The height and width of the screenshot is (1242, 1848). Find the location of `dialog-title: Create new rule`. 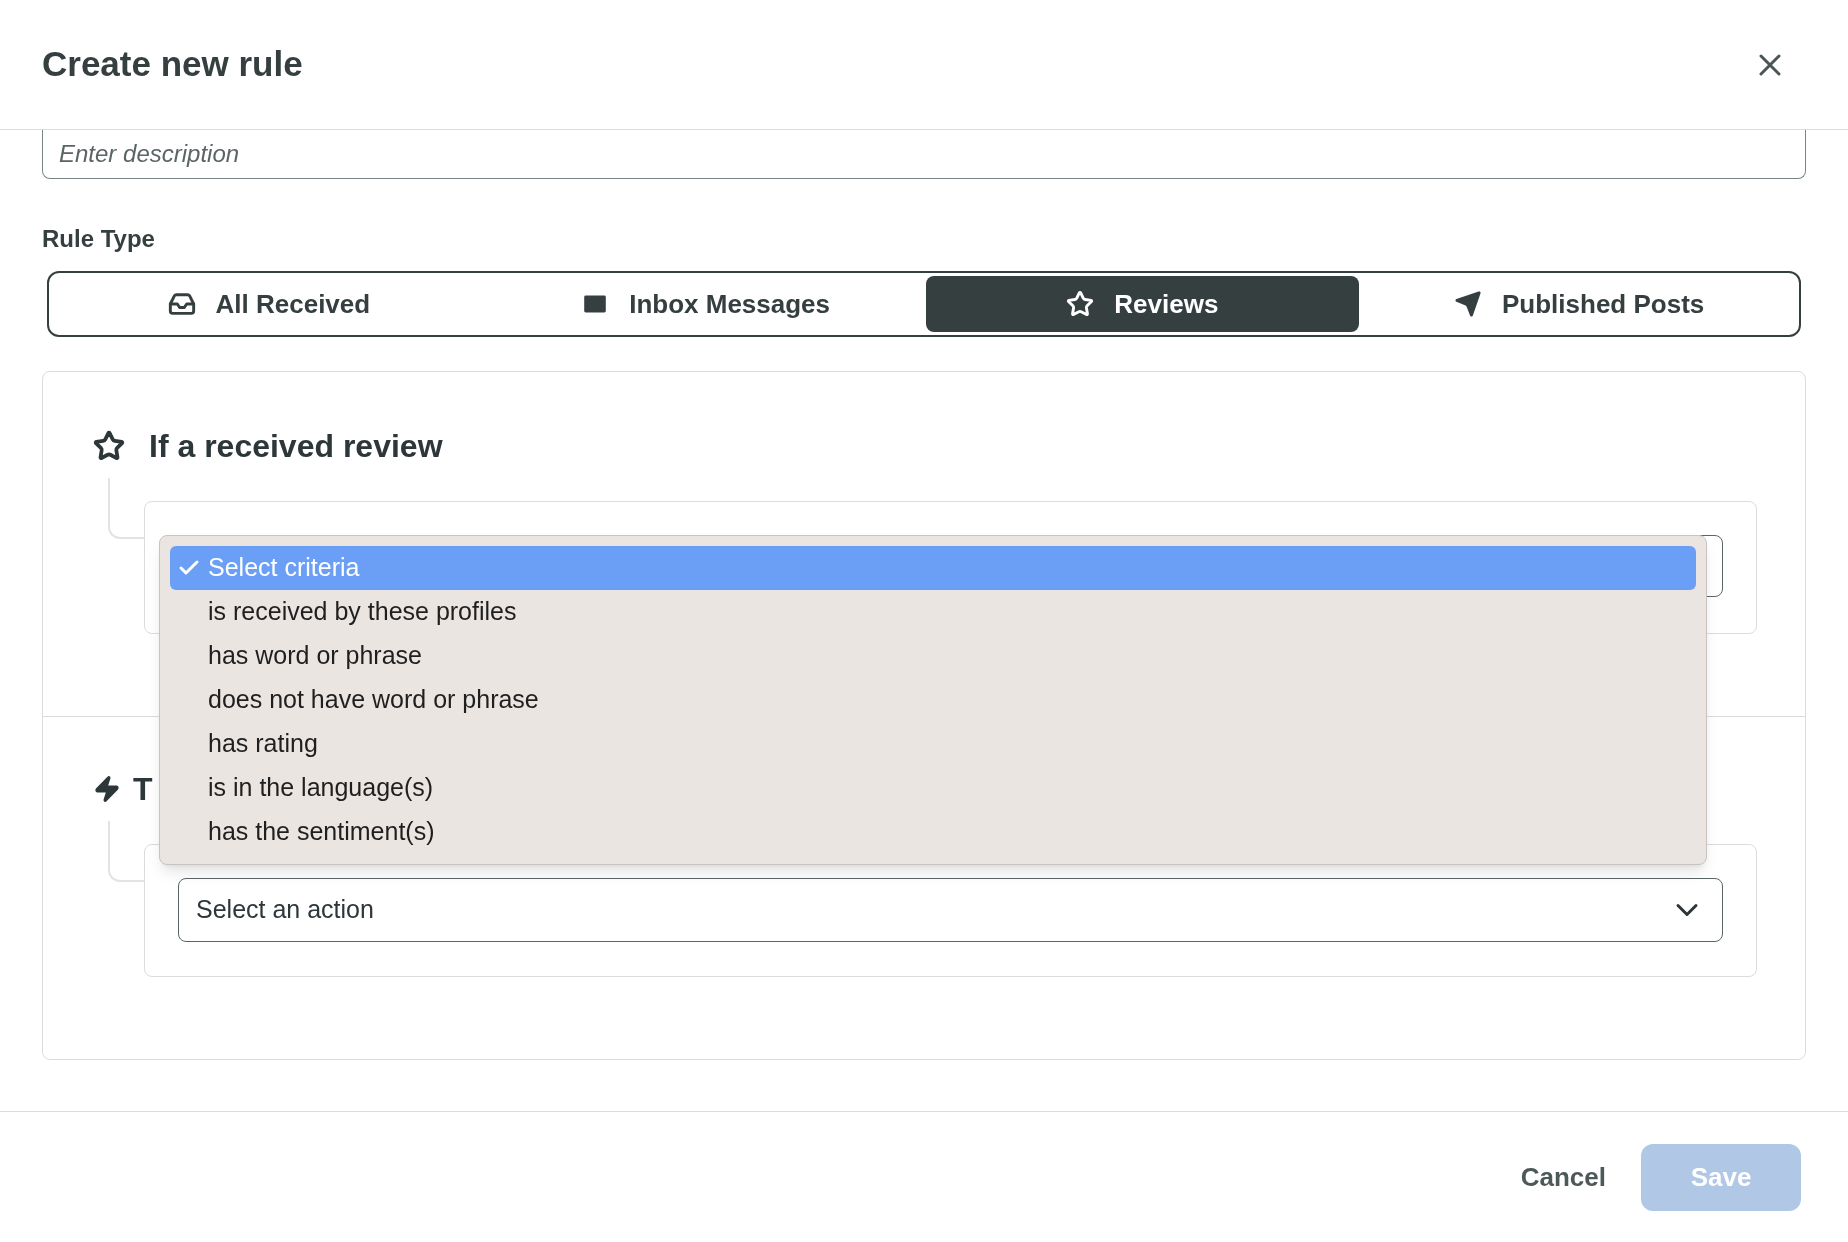

dialog-title: Create new rule is located at coordinates (172, 64).